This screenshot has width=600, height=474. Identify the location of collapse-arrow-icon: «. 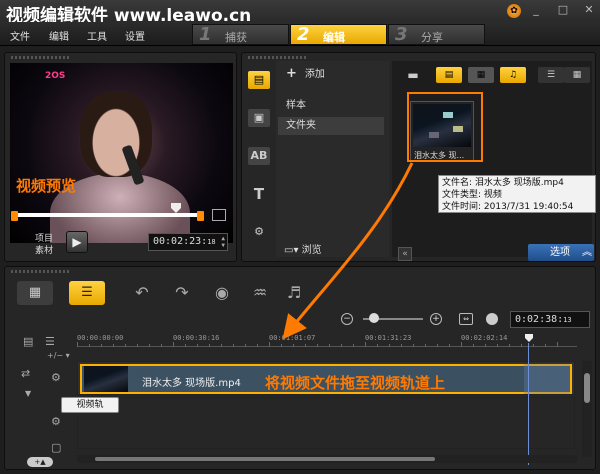
(405, 254).